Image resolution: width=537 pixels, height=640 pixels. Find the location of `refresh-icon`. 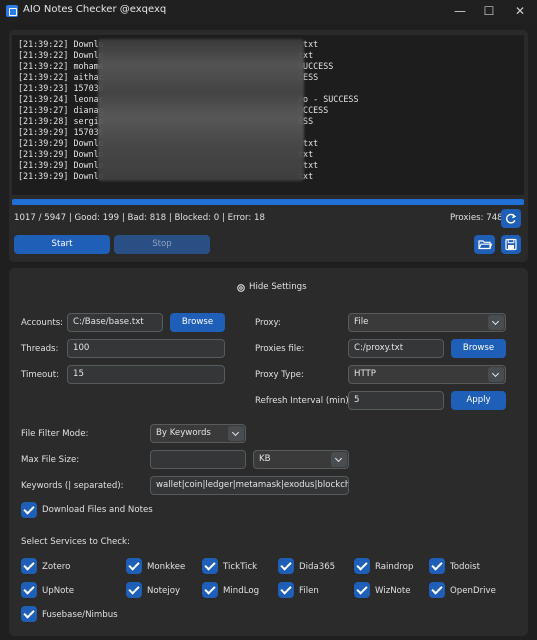

refresh-icon is located at coordinates (511, 218).